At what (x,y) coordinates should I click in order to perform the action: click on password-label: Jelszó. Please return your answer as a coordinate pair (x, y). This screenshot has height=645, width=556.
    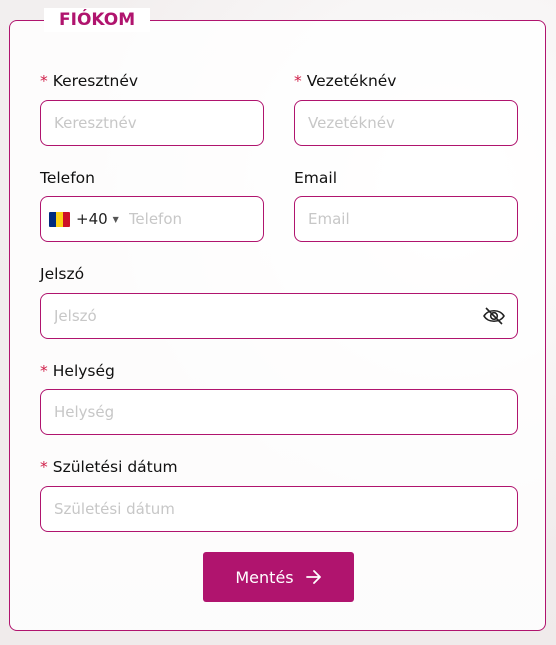
    Looking at the image, I should click on (62, 274).